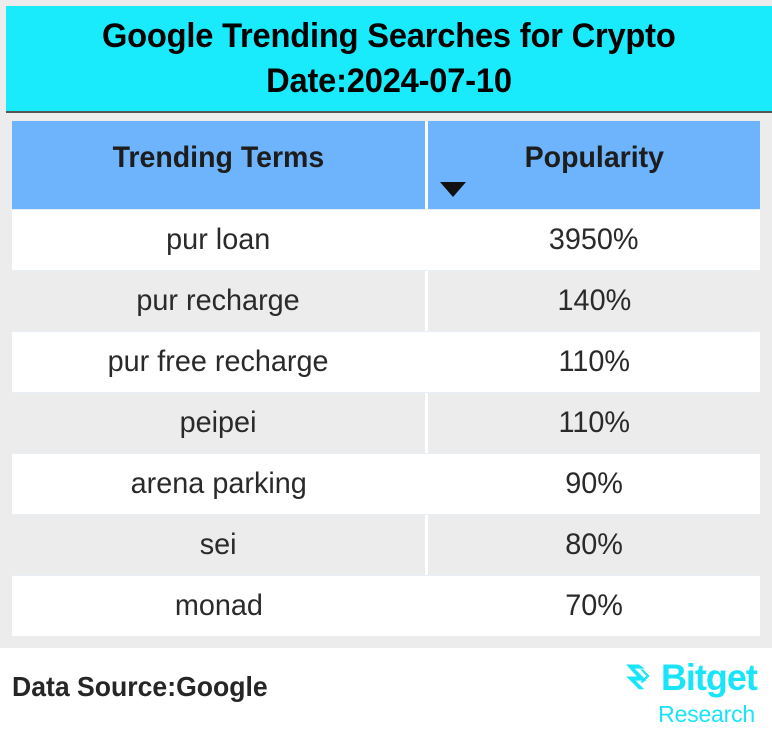 The height and width of the screenshot is (752, 772). I want to click on bitget-arrow-logo-icon, so click(638, 676).